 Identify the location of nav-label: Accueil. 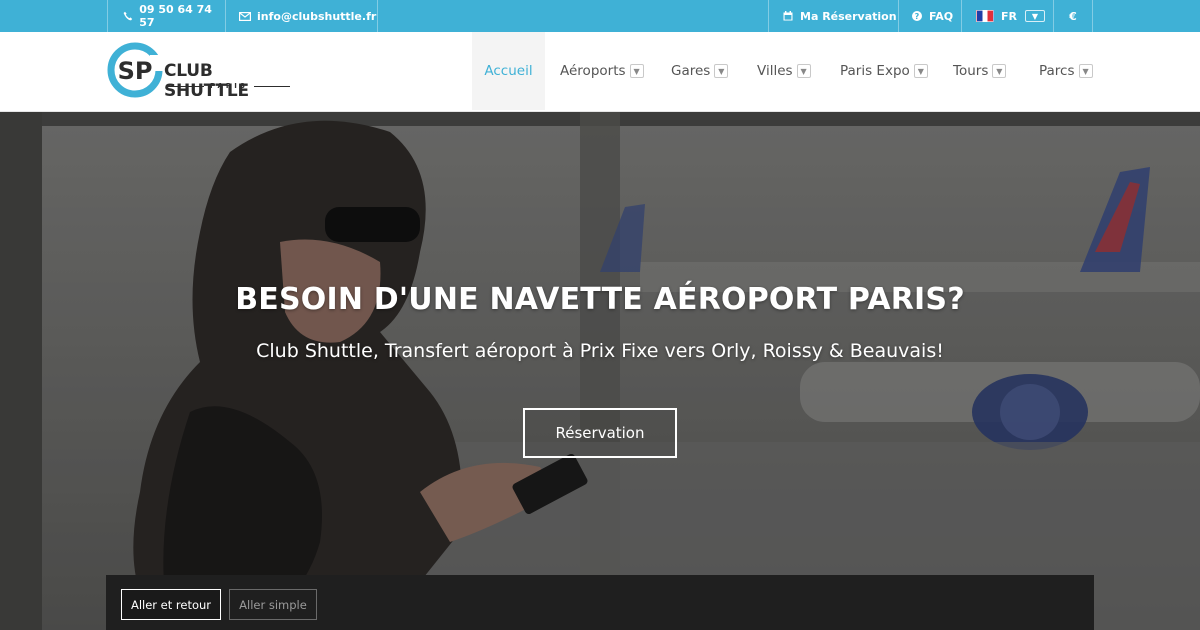
(508, 71).